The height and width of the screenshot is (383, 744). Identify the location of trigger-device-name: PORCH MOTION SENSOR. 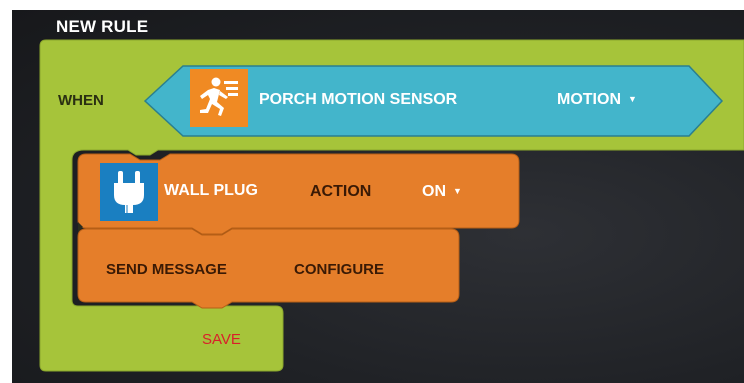
(358, 99).